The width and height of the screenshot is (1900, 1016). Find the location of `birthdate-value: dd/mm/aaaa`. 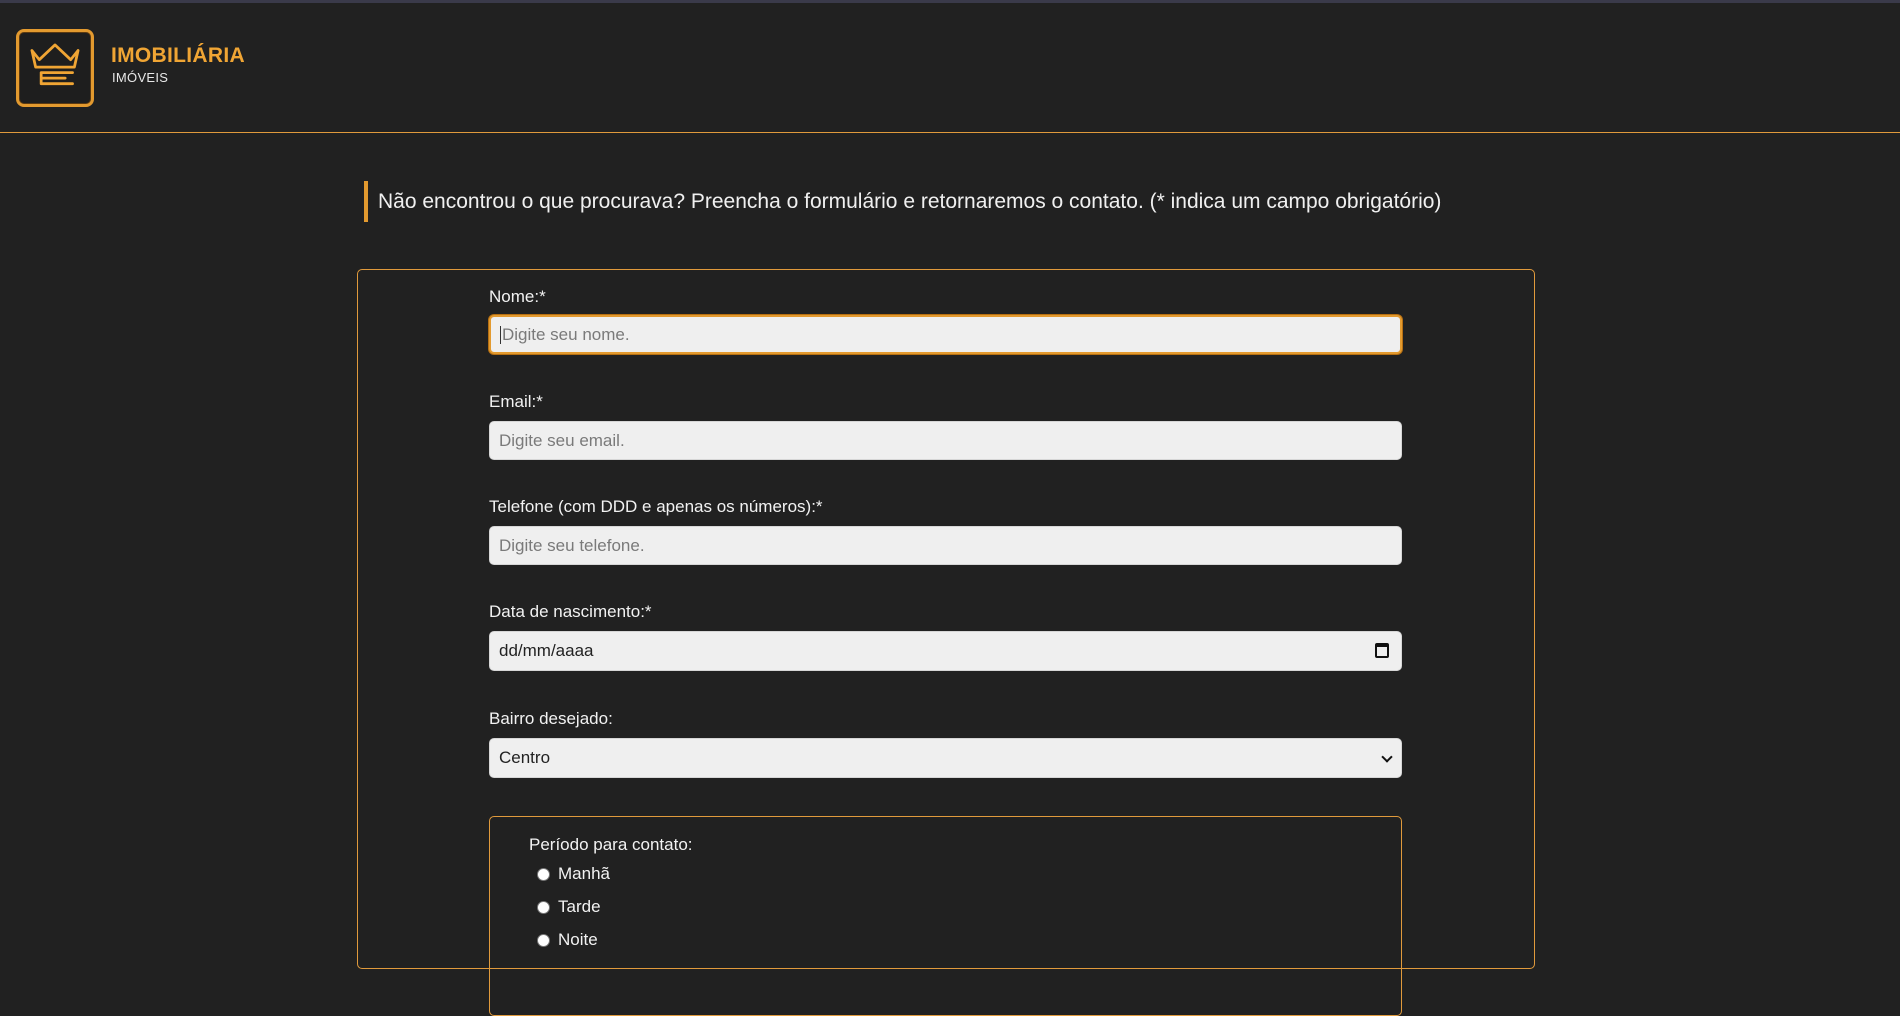

birthdate-value: dd/mm/aaaa is located at coordinates (546, 650).